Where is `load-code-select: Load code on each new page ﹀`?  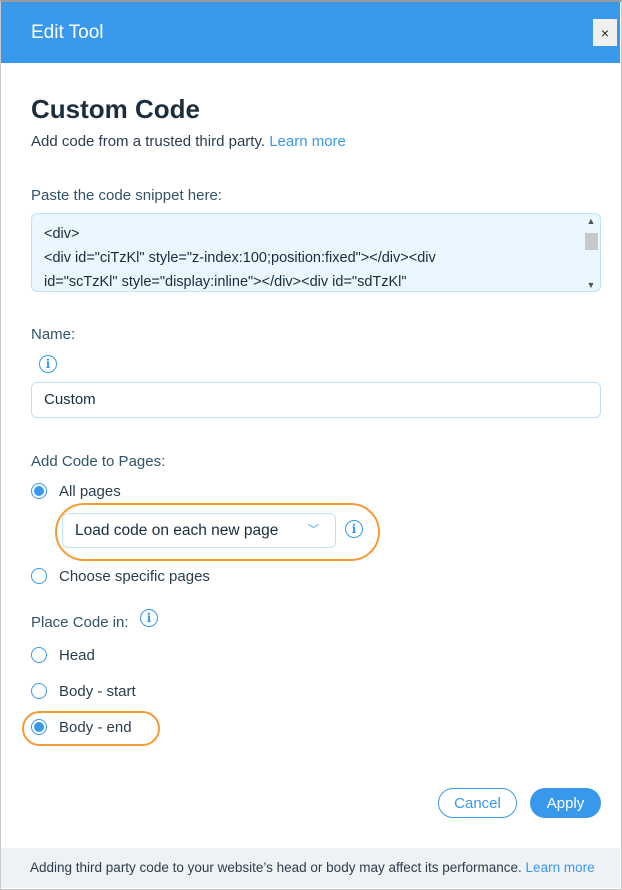
load-code-select: Load code on each new page ﹀ is located at coordinates (199, 530).